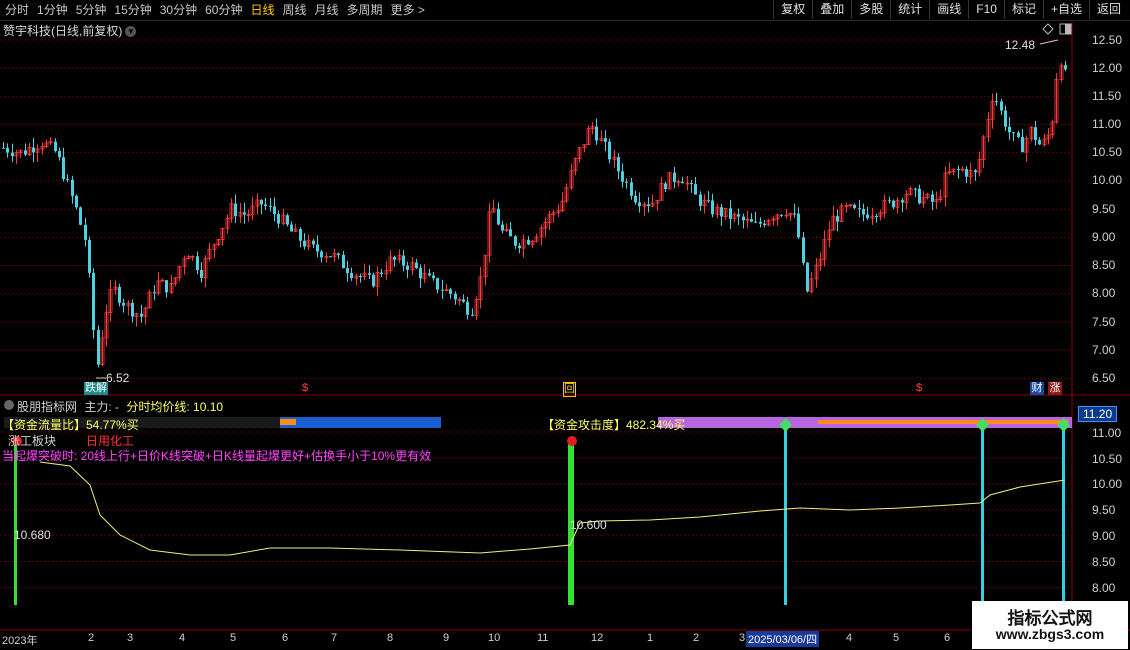 The image size is (1130, 650). Describe the element at coordinates (1104, 322) in the screenshot. I see `price-tick: 7.50` at that location.